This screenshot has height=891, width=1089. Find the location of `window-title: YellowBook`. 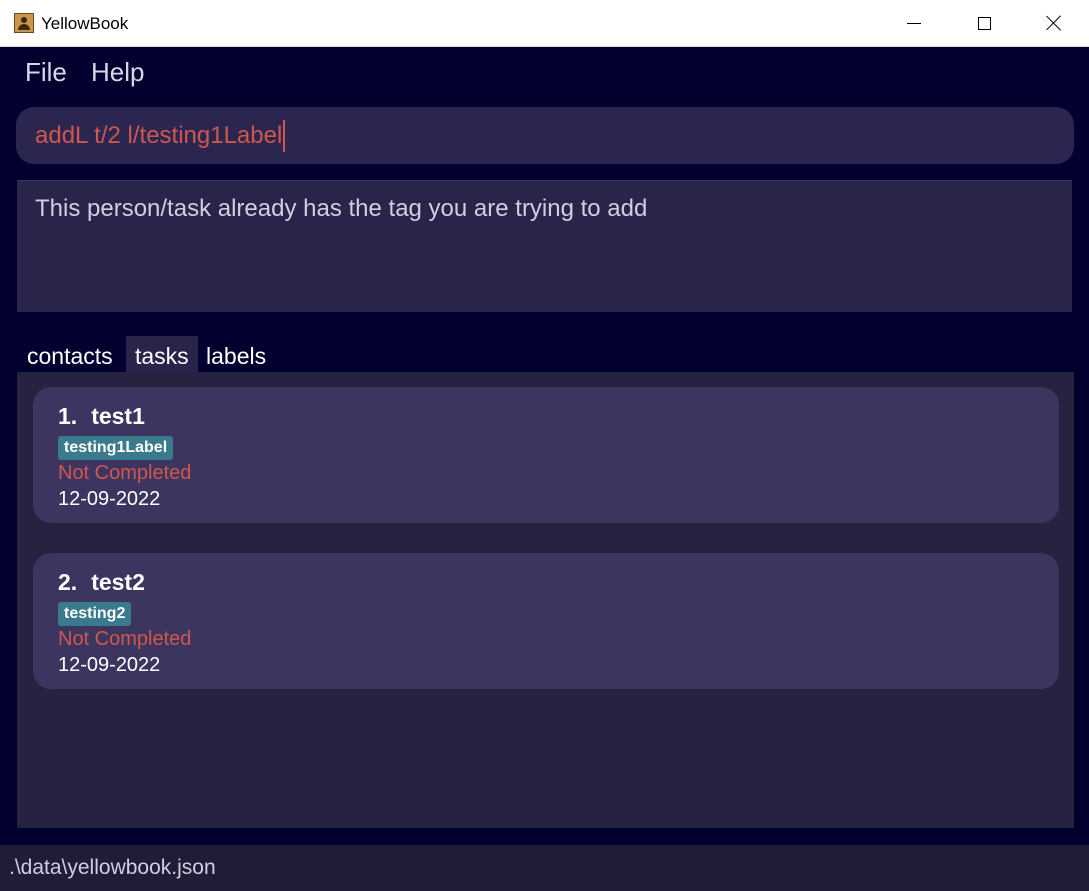

window-title: YellowBook is located at coordinates (85, 23).